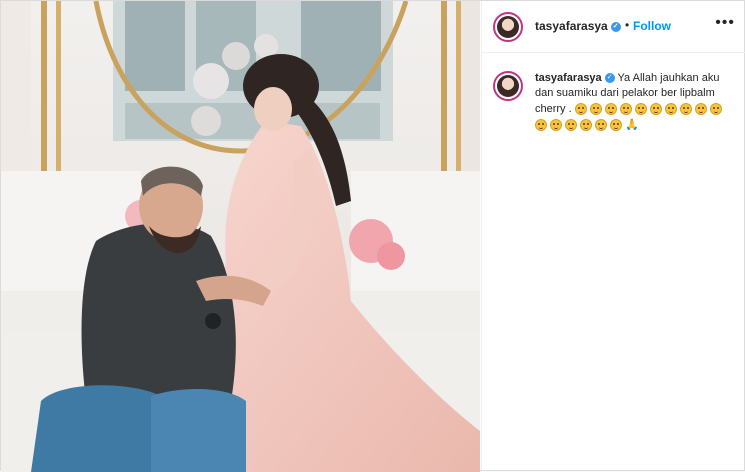 This screenshot has height=472, width=745. Describe the element at coordinates (725, 23) in the screenshot. I see `more-options-icon: •••` at that location.